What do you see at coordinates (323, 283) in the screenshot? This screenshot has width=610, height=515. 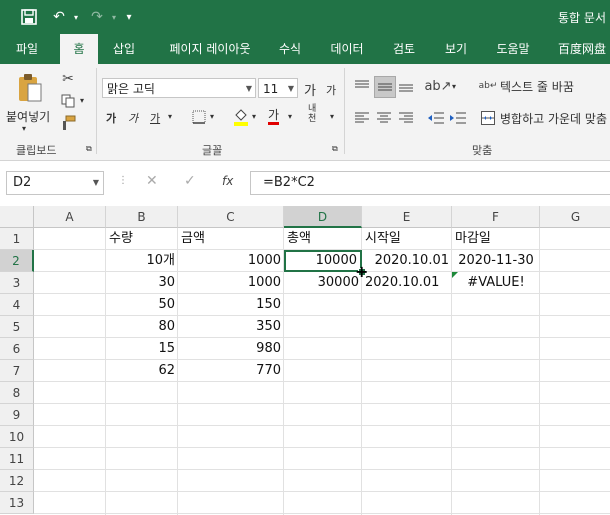 I see `cell-d3: 30000` at bounding box center [323, 283].